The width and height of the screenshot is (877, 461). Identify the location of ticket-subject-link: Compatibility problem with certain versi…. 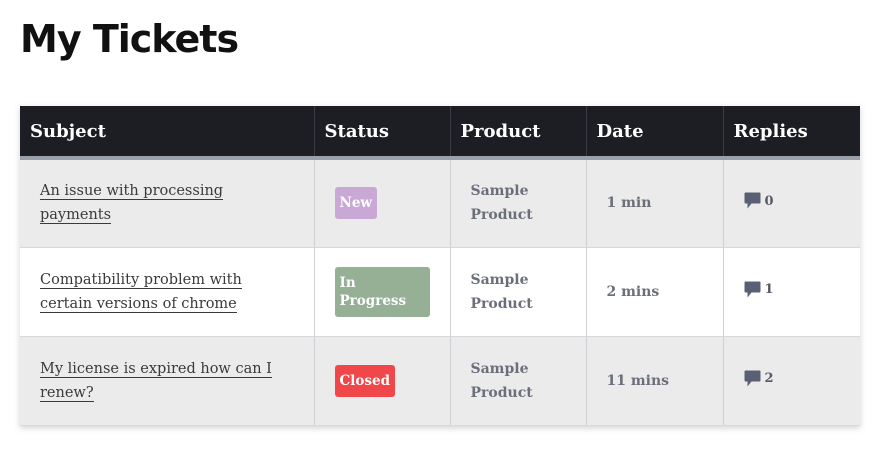
(141, 292).